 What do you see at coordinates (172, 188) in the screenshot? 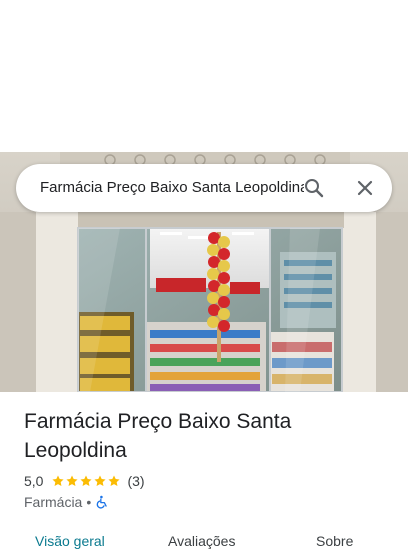
I see `search-input: Farmácia Preço Baixo Santa Leopoldina` at bounding box center [172, 188].